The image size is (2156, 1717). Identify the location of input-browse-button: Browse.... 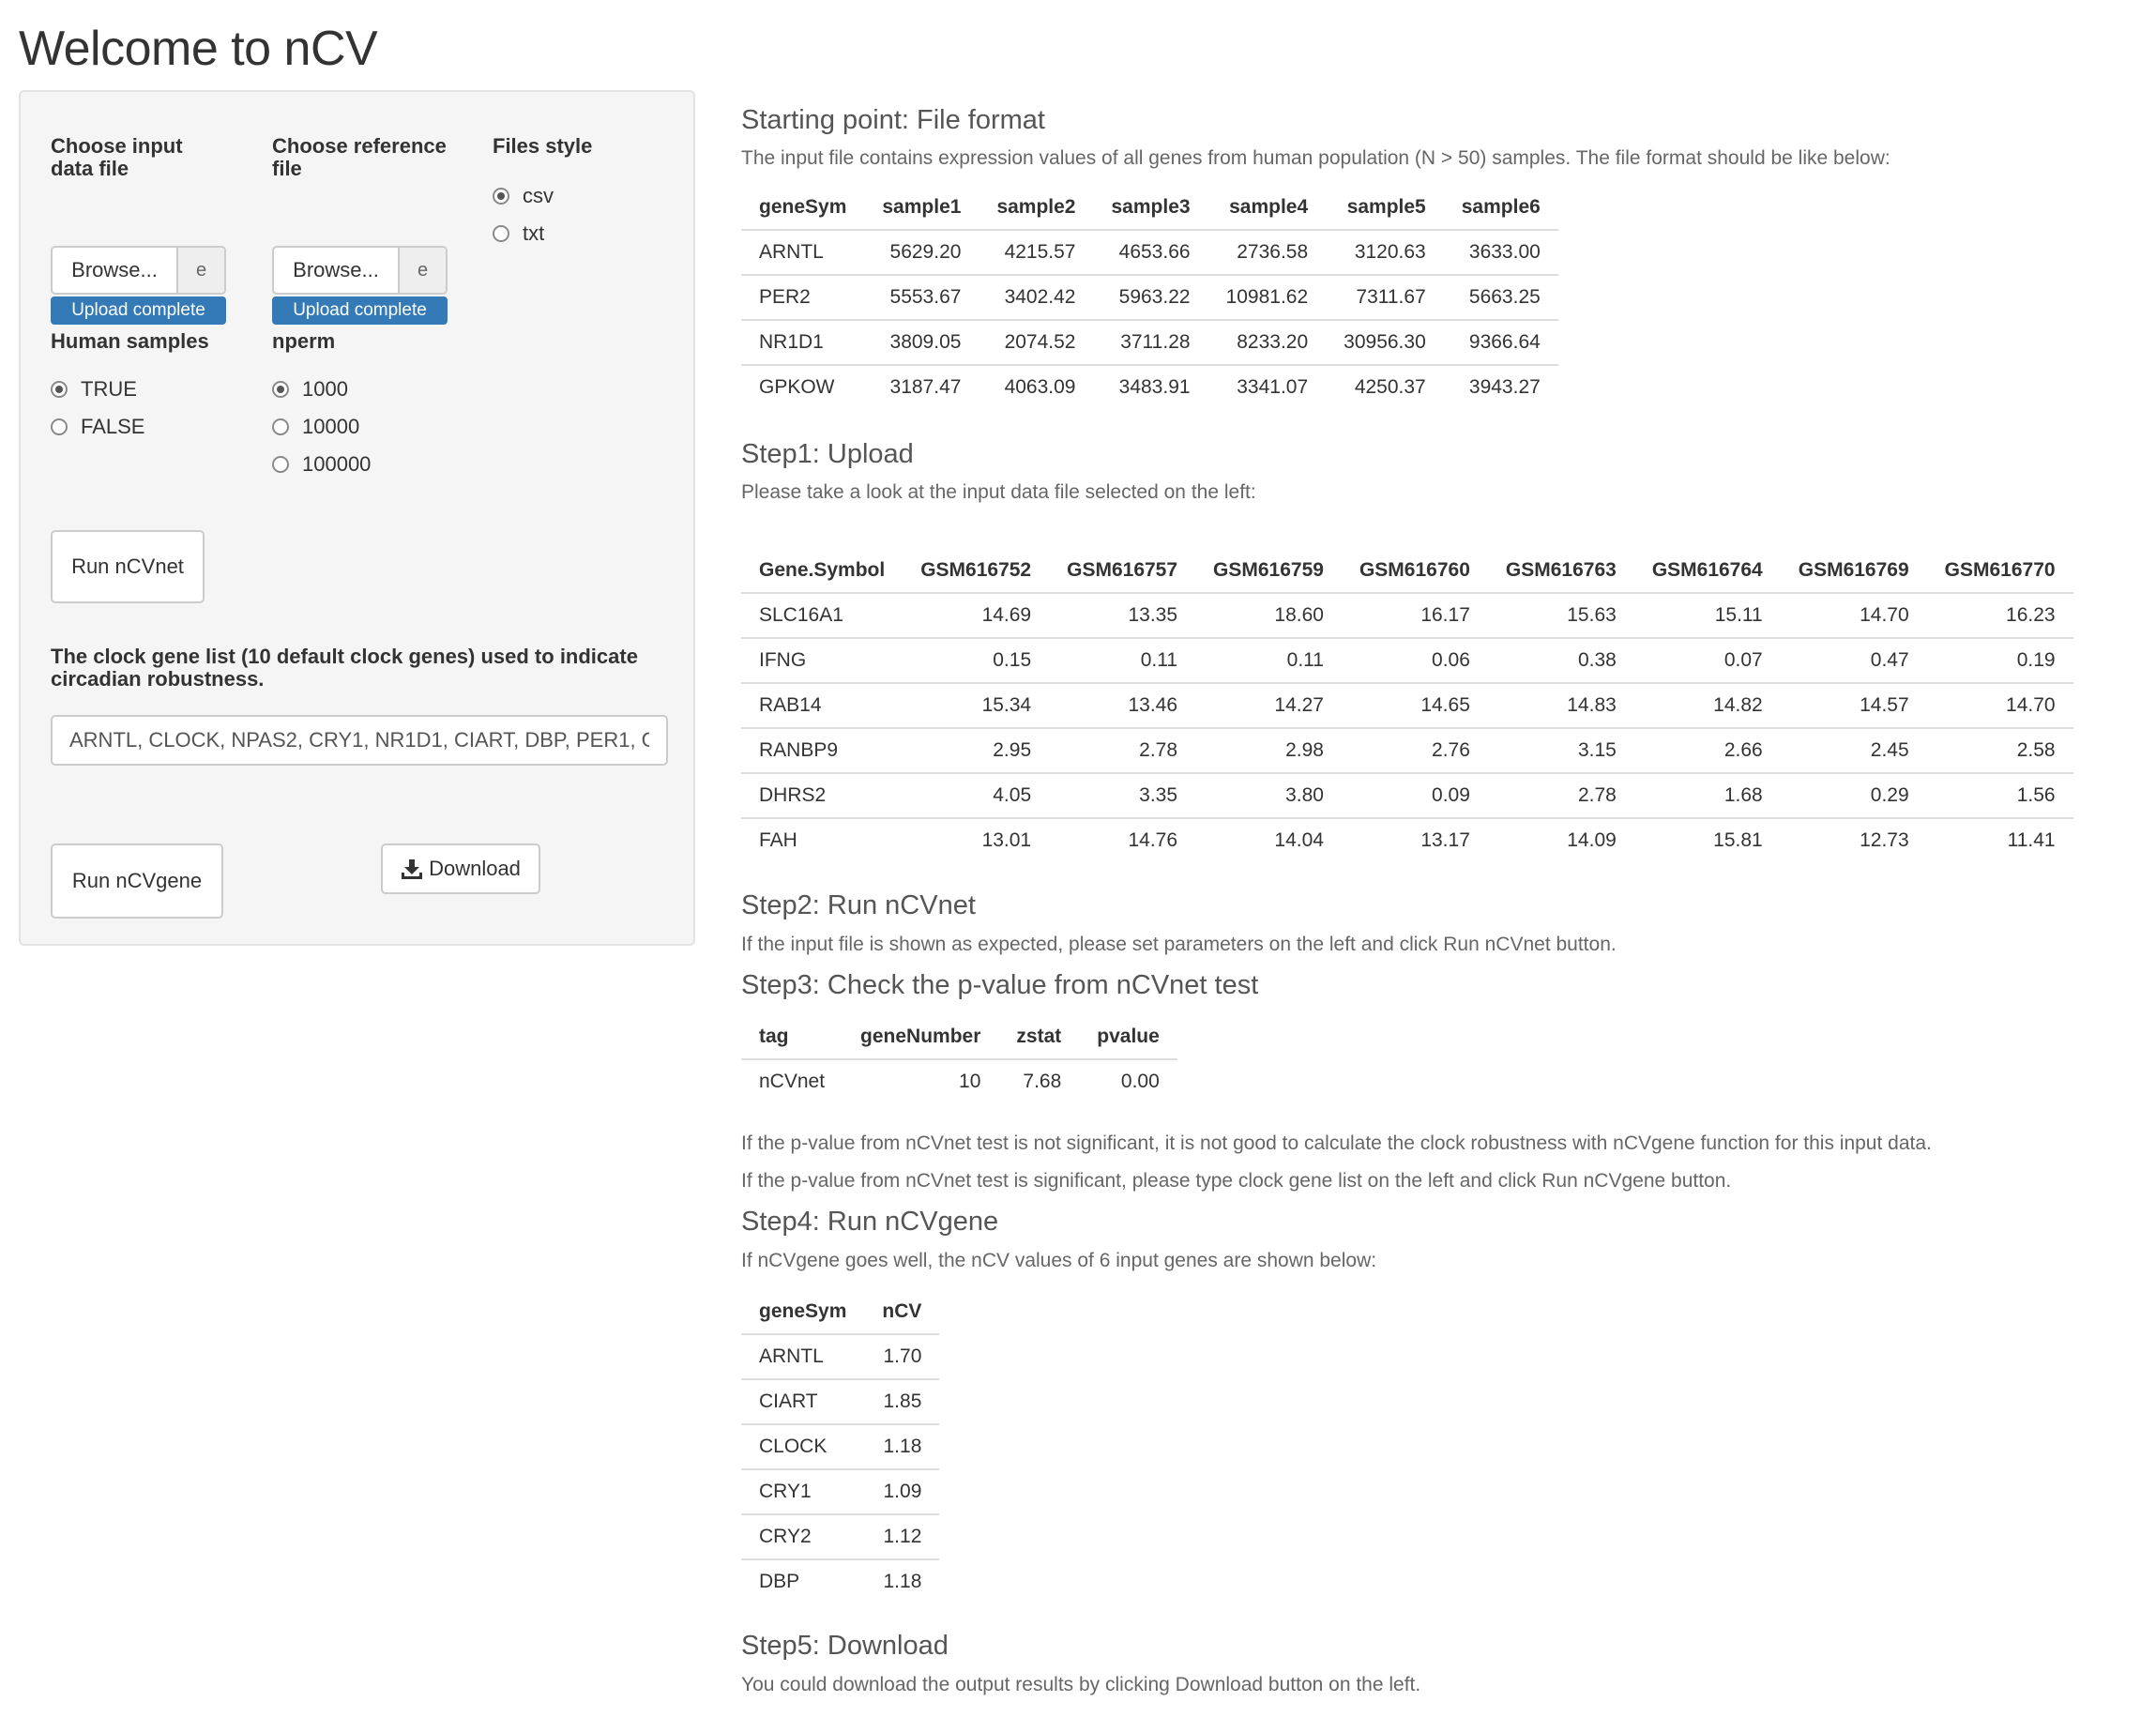
(115, 270).